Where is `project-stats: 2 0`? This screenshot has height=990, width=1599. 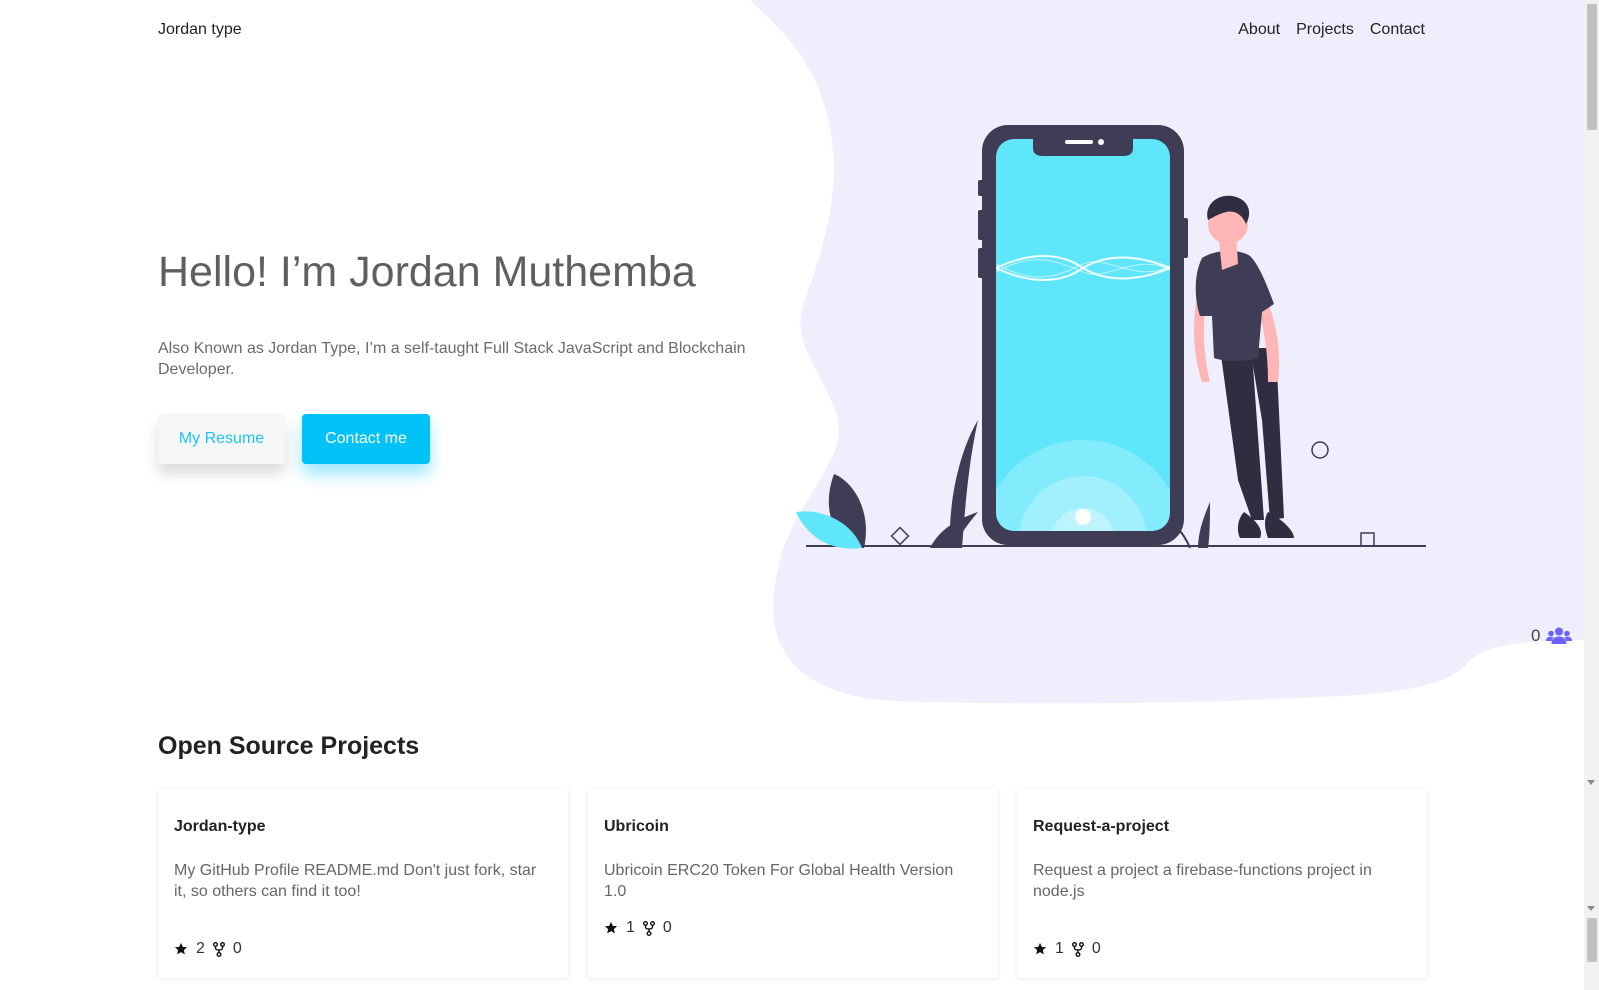
project-stats: 2 0 is located at coordinates (208, 949).